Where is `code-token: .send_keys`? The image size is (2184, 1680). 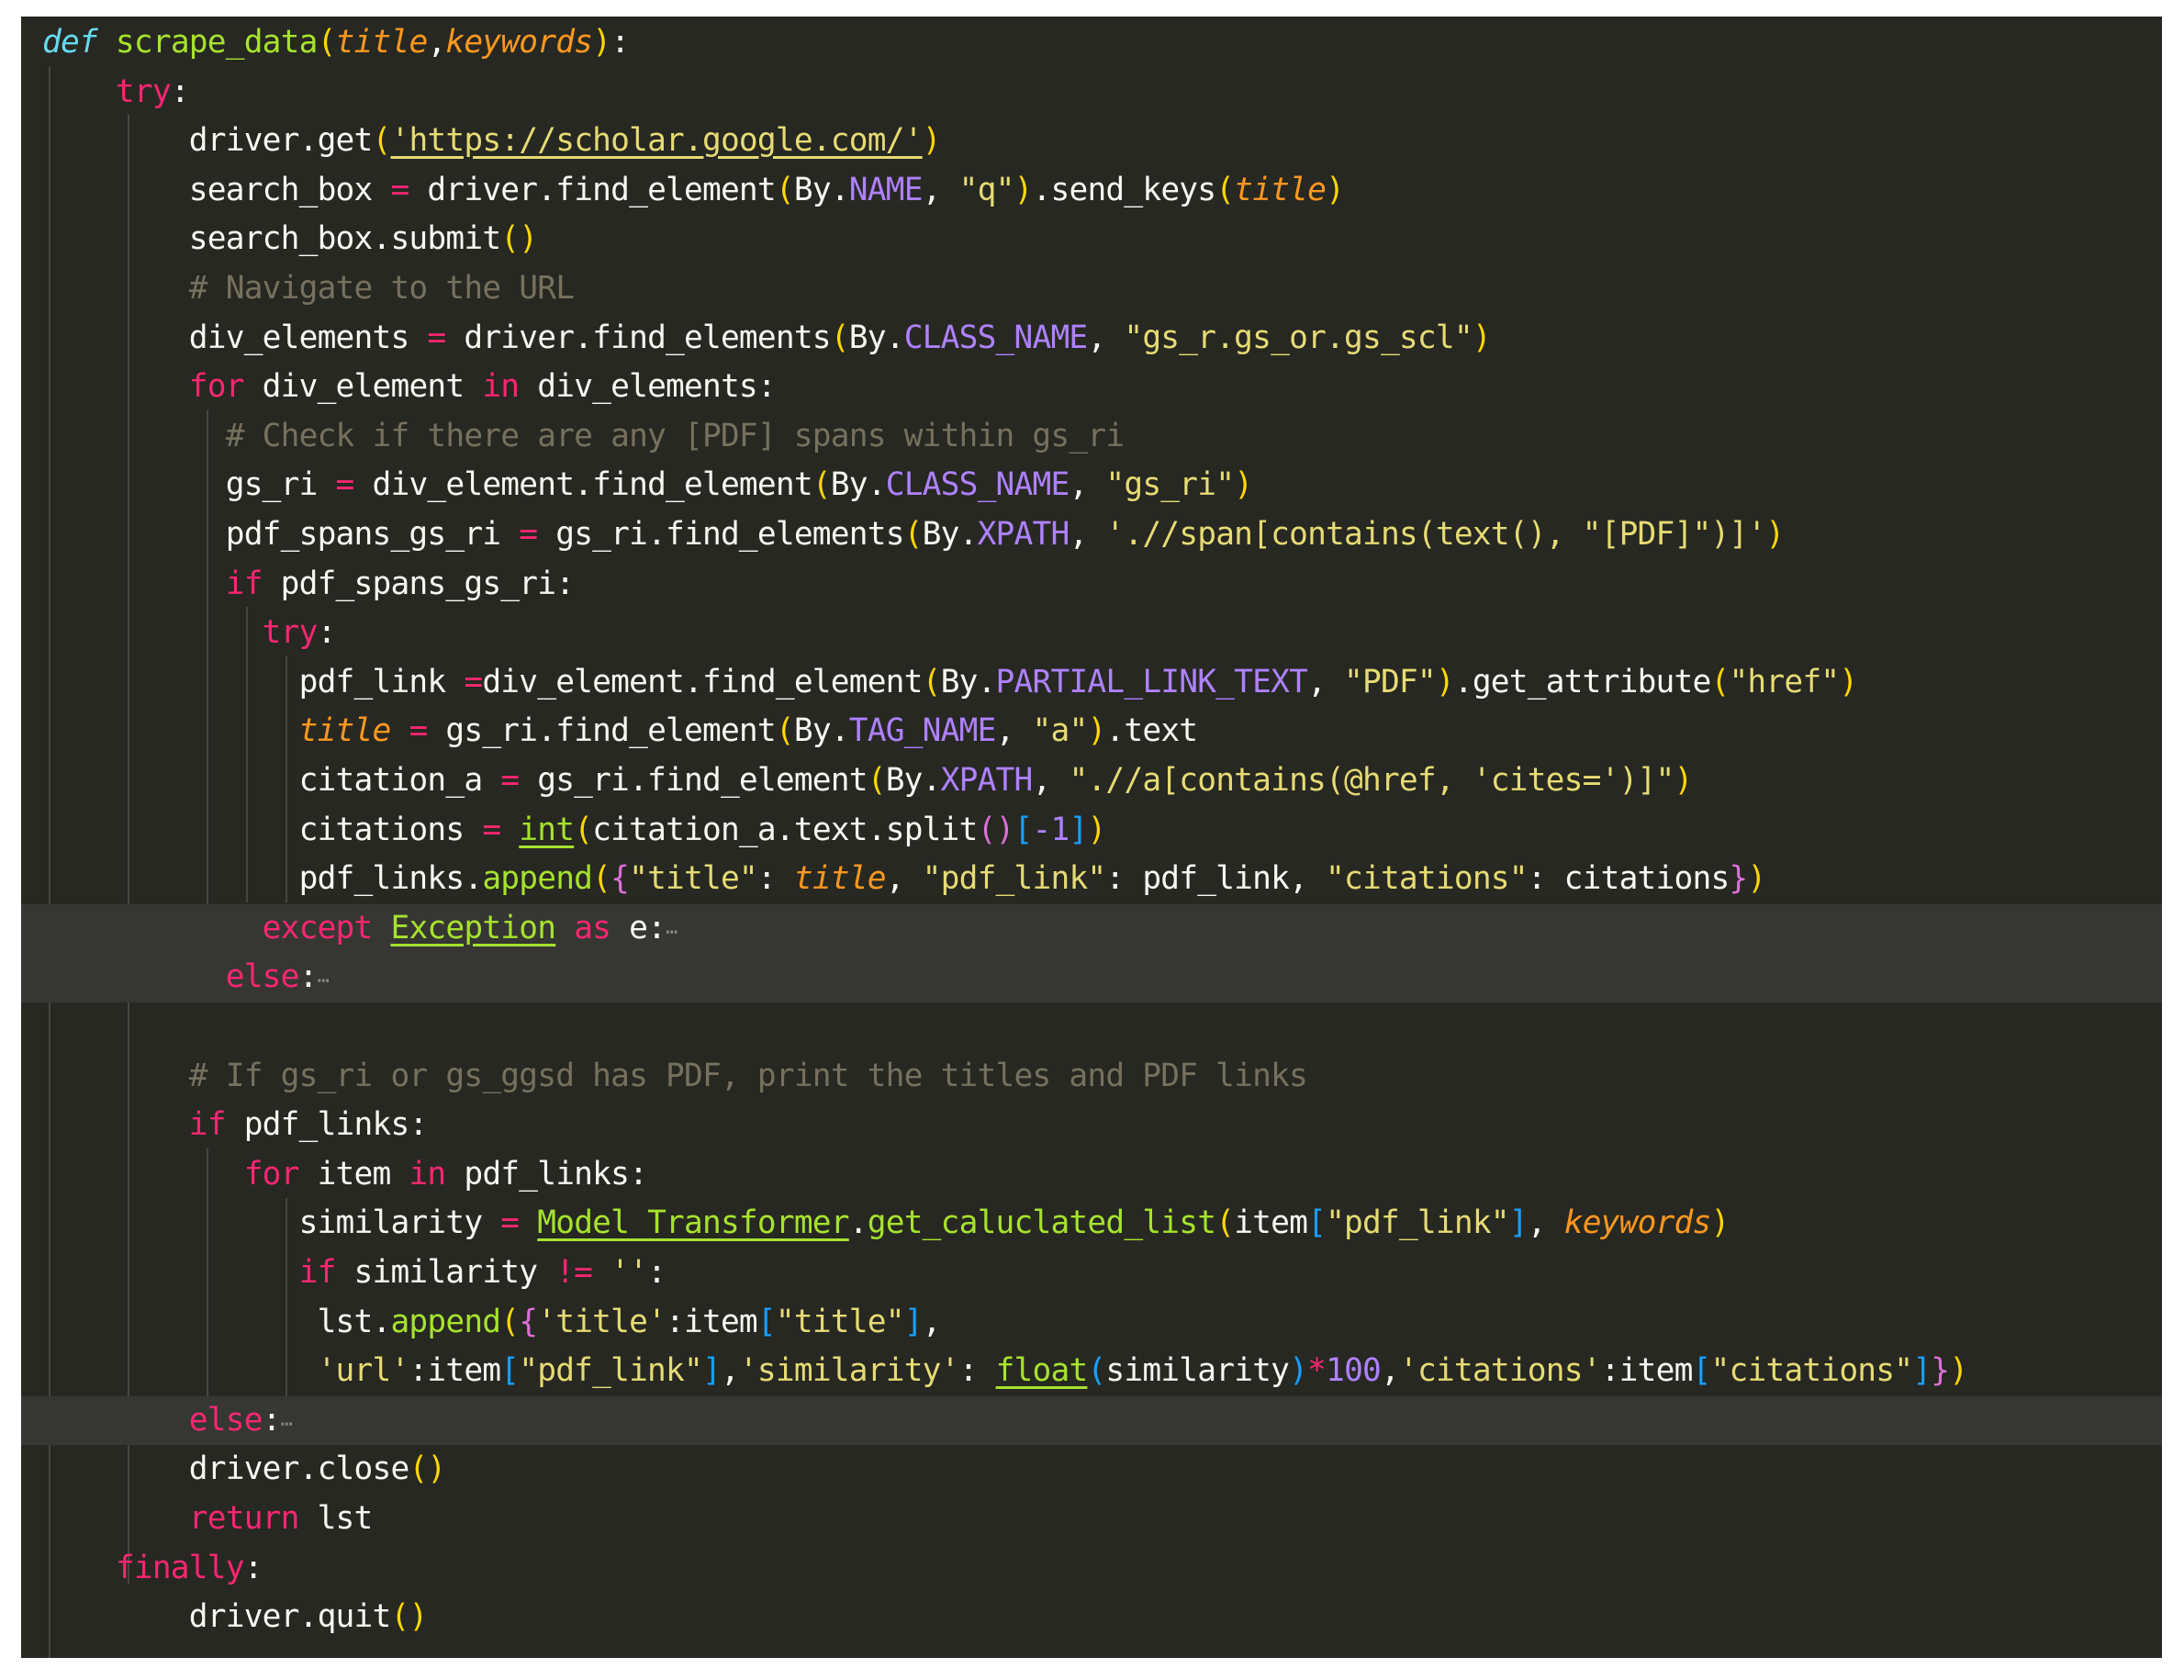 code-token: .send_keys is located at coordinates (1124, 189).